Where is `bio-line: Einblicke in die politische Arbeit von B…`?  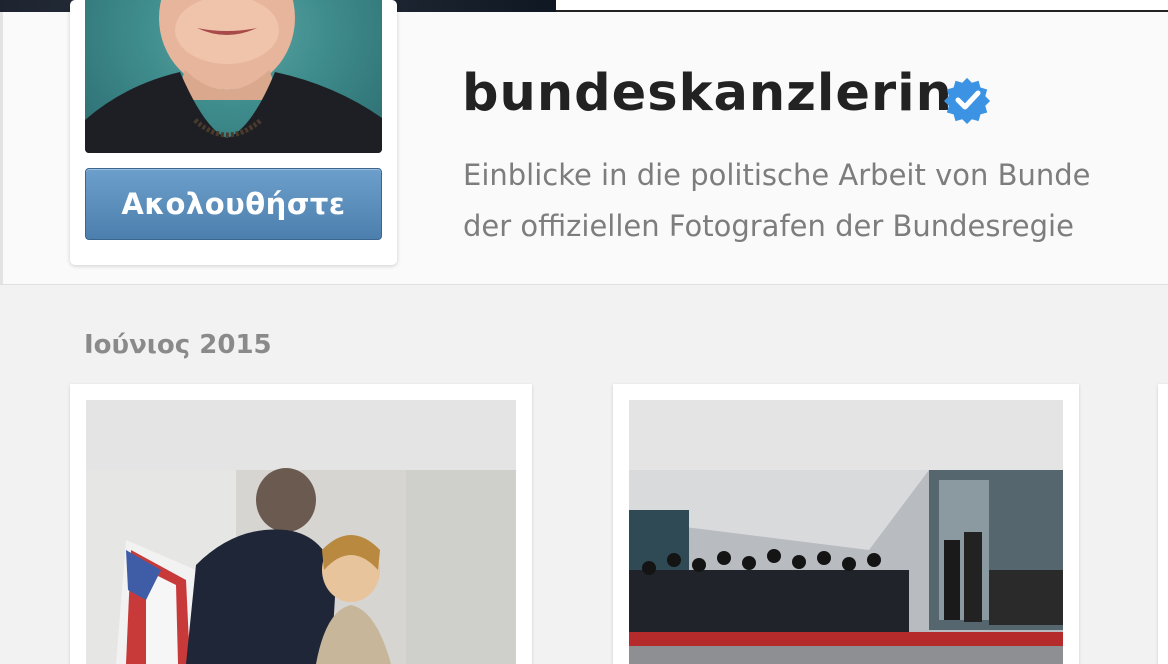 bio-line: Einblicke in die politische Arbeit von B… is located at coordinates (777, 175).